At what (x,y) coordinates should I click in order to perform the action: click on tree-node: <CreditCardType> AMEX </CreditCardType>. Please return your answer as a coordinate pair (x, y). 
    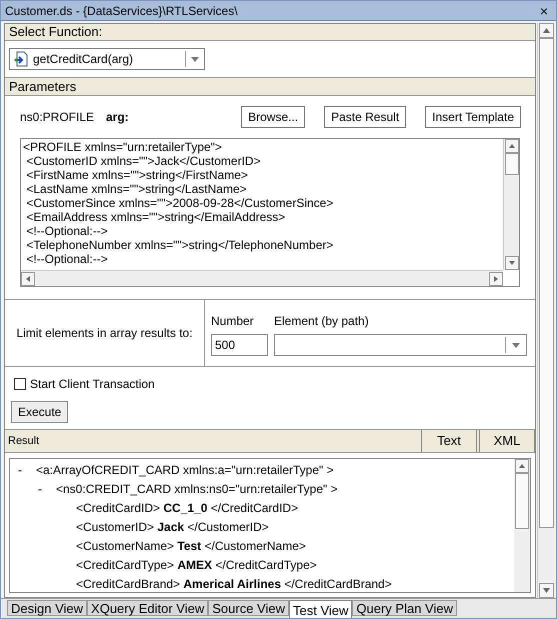
    Looking at the image, I should click on (196, 565).